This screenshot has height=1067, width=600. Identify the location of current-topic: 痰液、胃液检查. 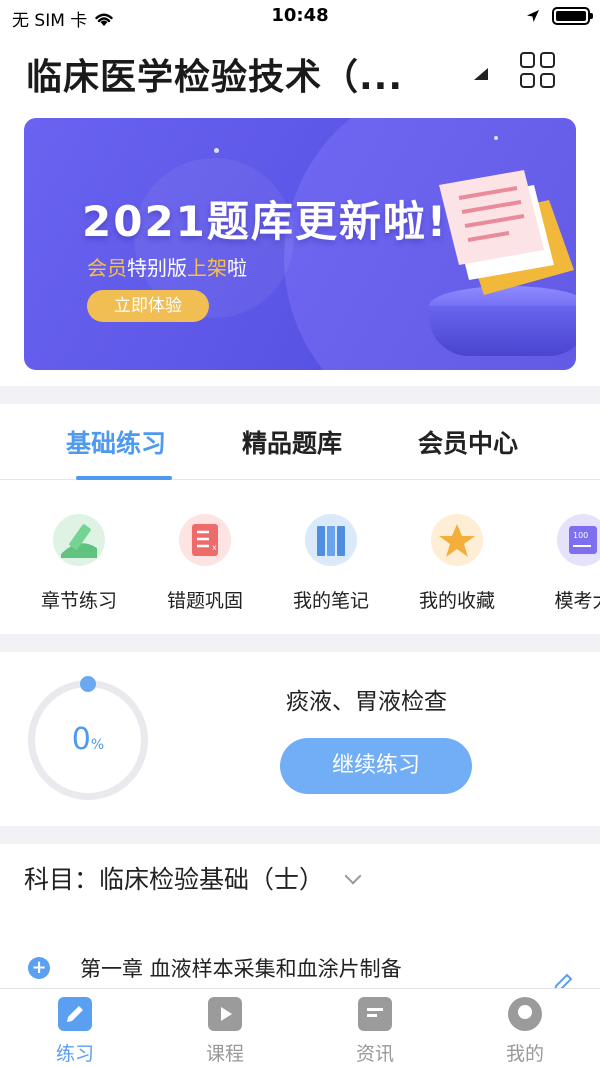
(366, 702).